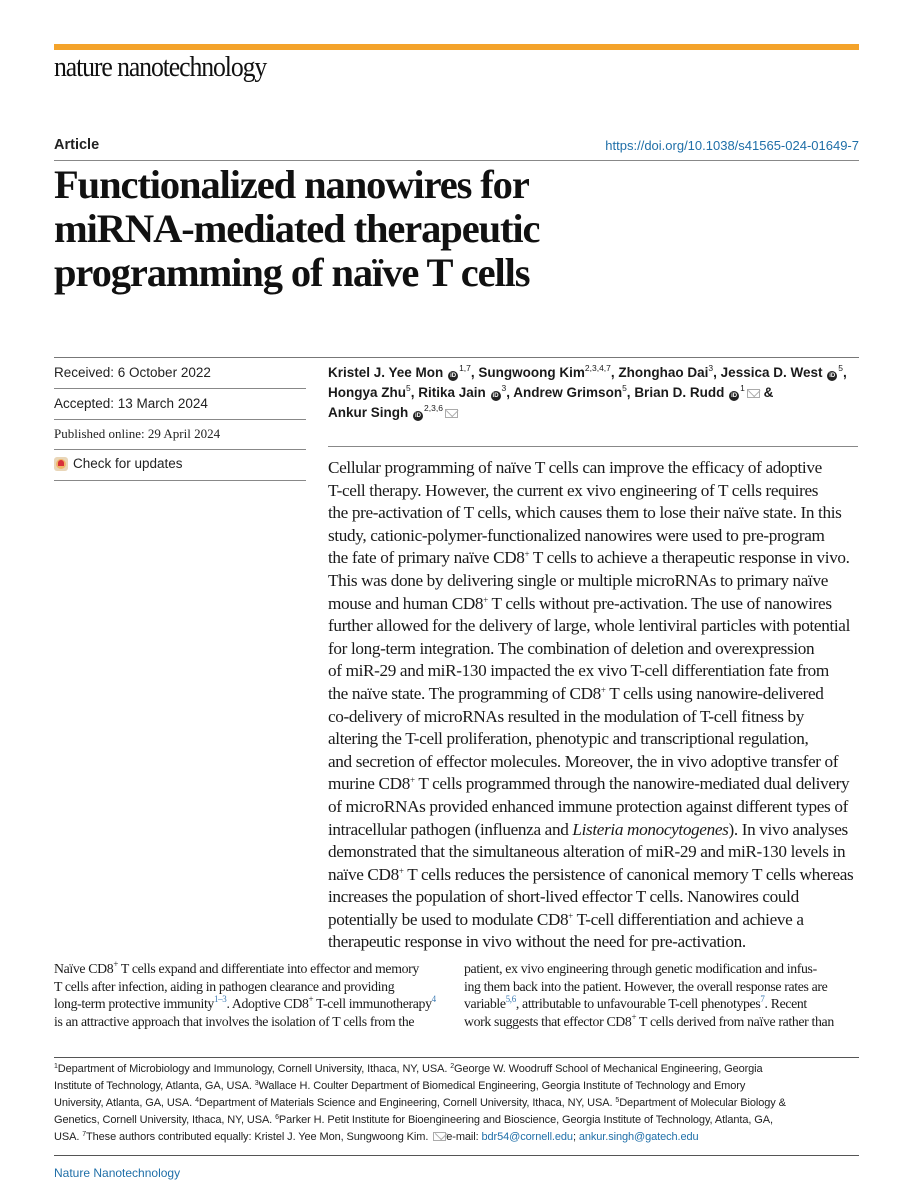 The height and width of the screenshot is (1200, 907). I want to click on superscript: 7, so click(762, 999).